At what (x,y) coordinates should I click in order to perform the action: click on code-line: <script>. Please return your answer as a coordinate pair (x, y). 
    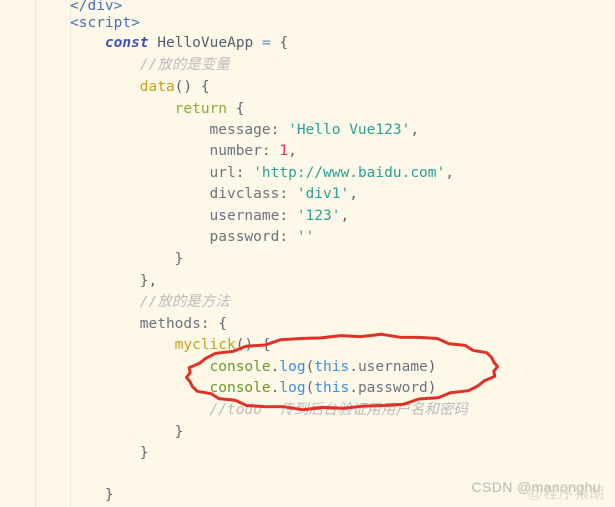
    Looking at the image, I should click on (70, 23).